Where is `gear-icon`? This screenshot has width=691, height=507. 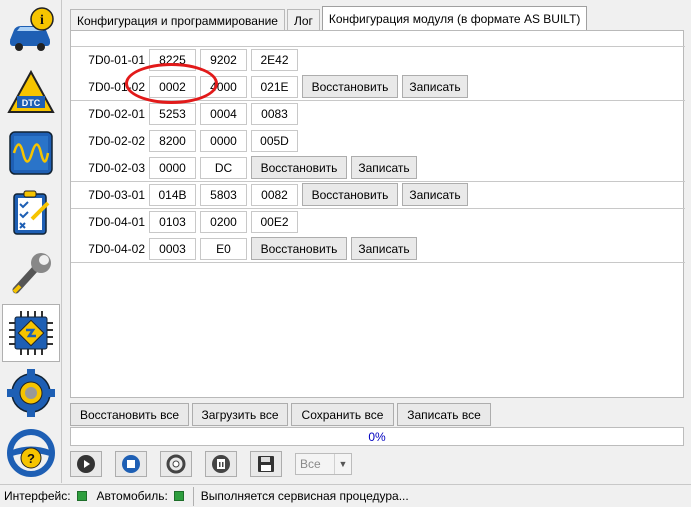 gear-icon is located at coordinates (31, 393).